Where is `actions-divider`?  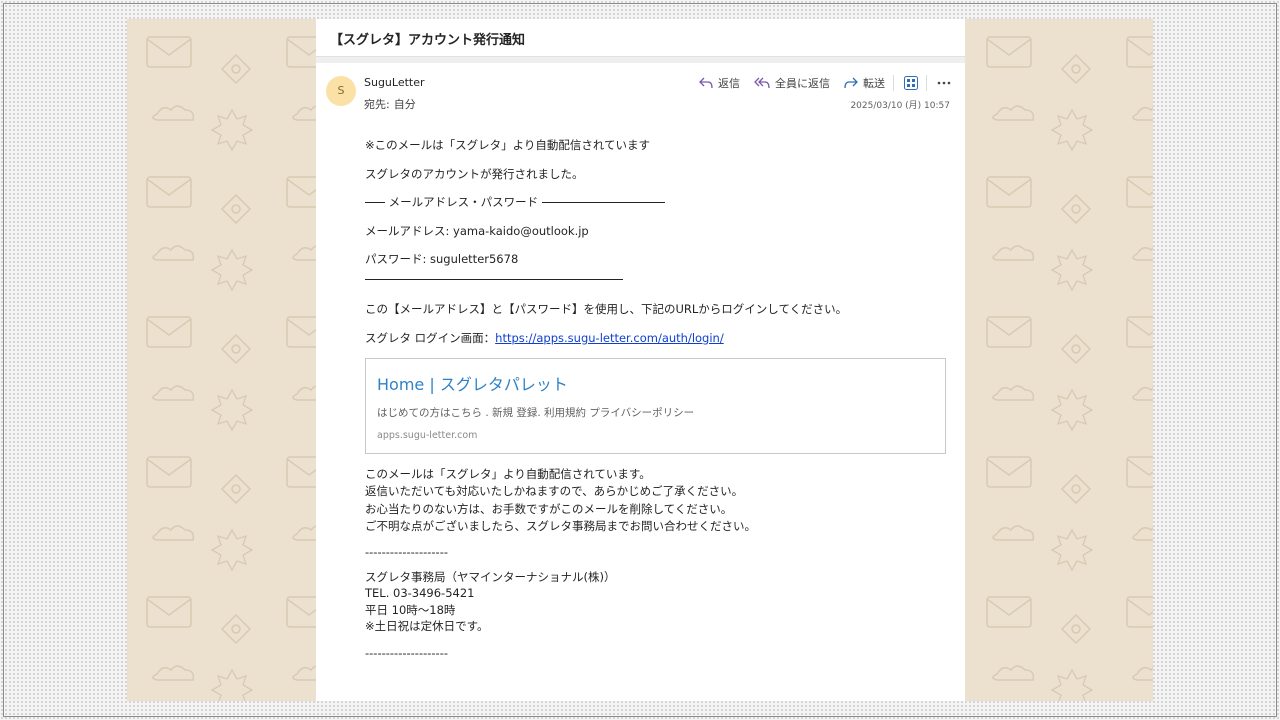
actions-divider is located at coordinates (893, 83).